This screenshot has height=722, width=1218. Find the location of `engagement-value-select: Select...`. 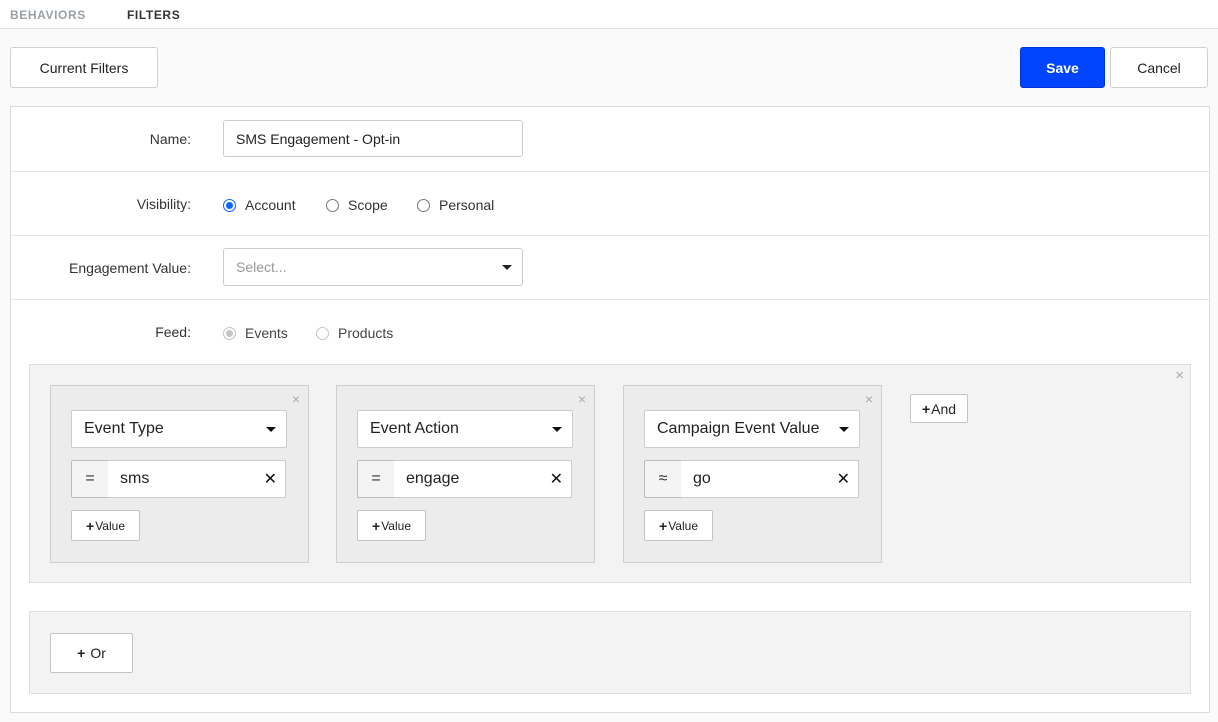

engagement-value-select: Select... is located at coordinates (373, 267).